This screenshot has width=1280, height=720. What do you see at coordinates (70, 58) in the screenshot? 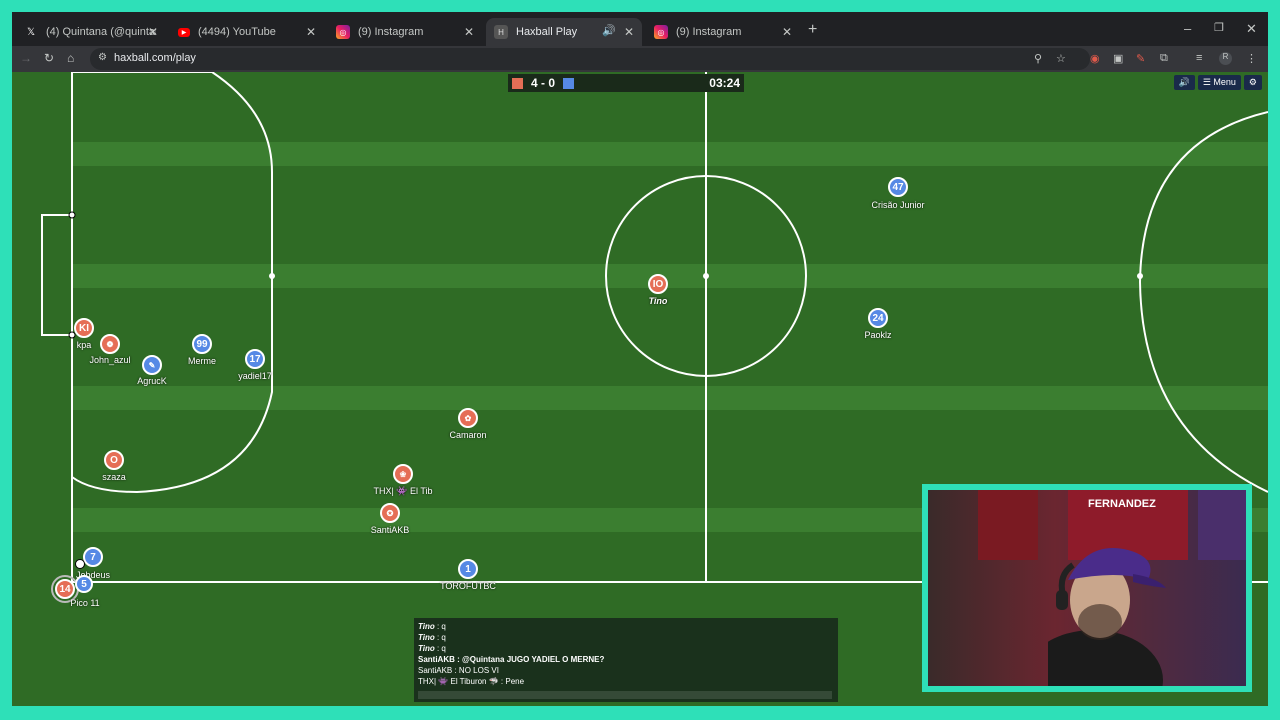
I see `home-icon: ⌂` at bounding box center [70, 58].